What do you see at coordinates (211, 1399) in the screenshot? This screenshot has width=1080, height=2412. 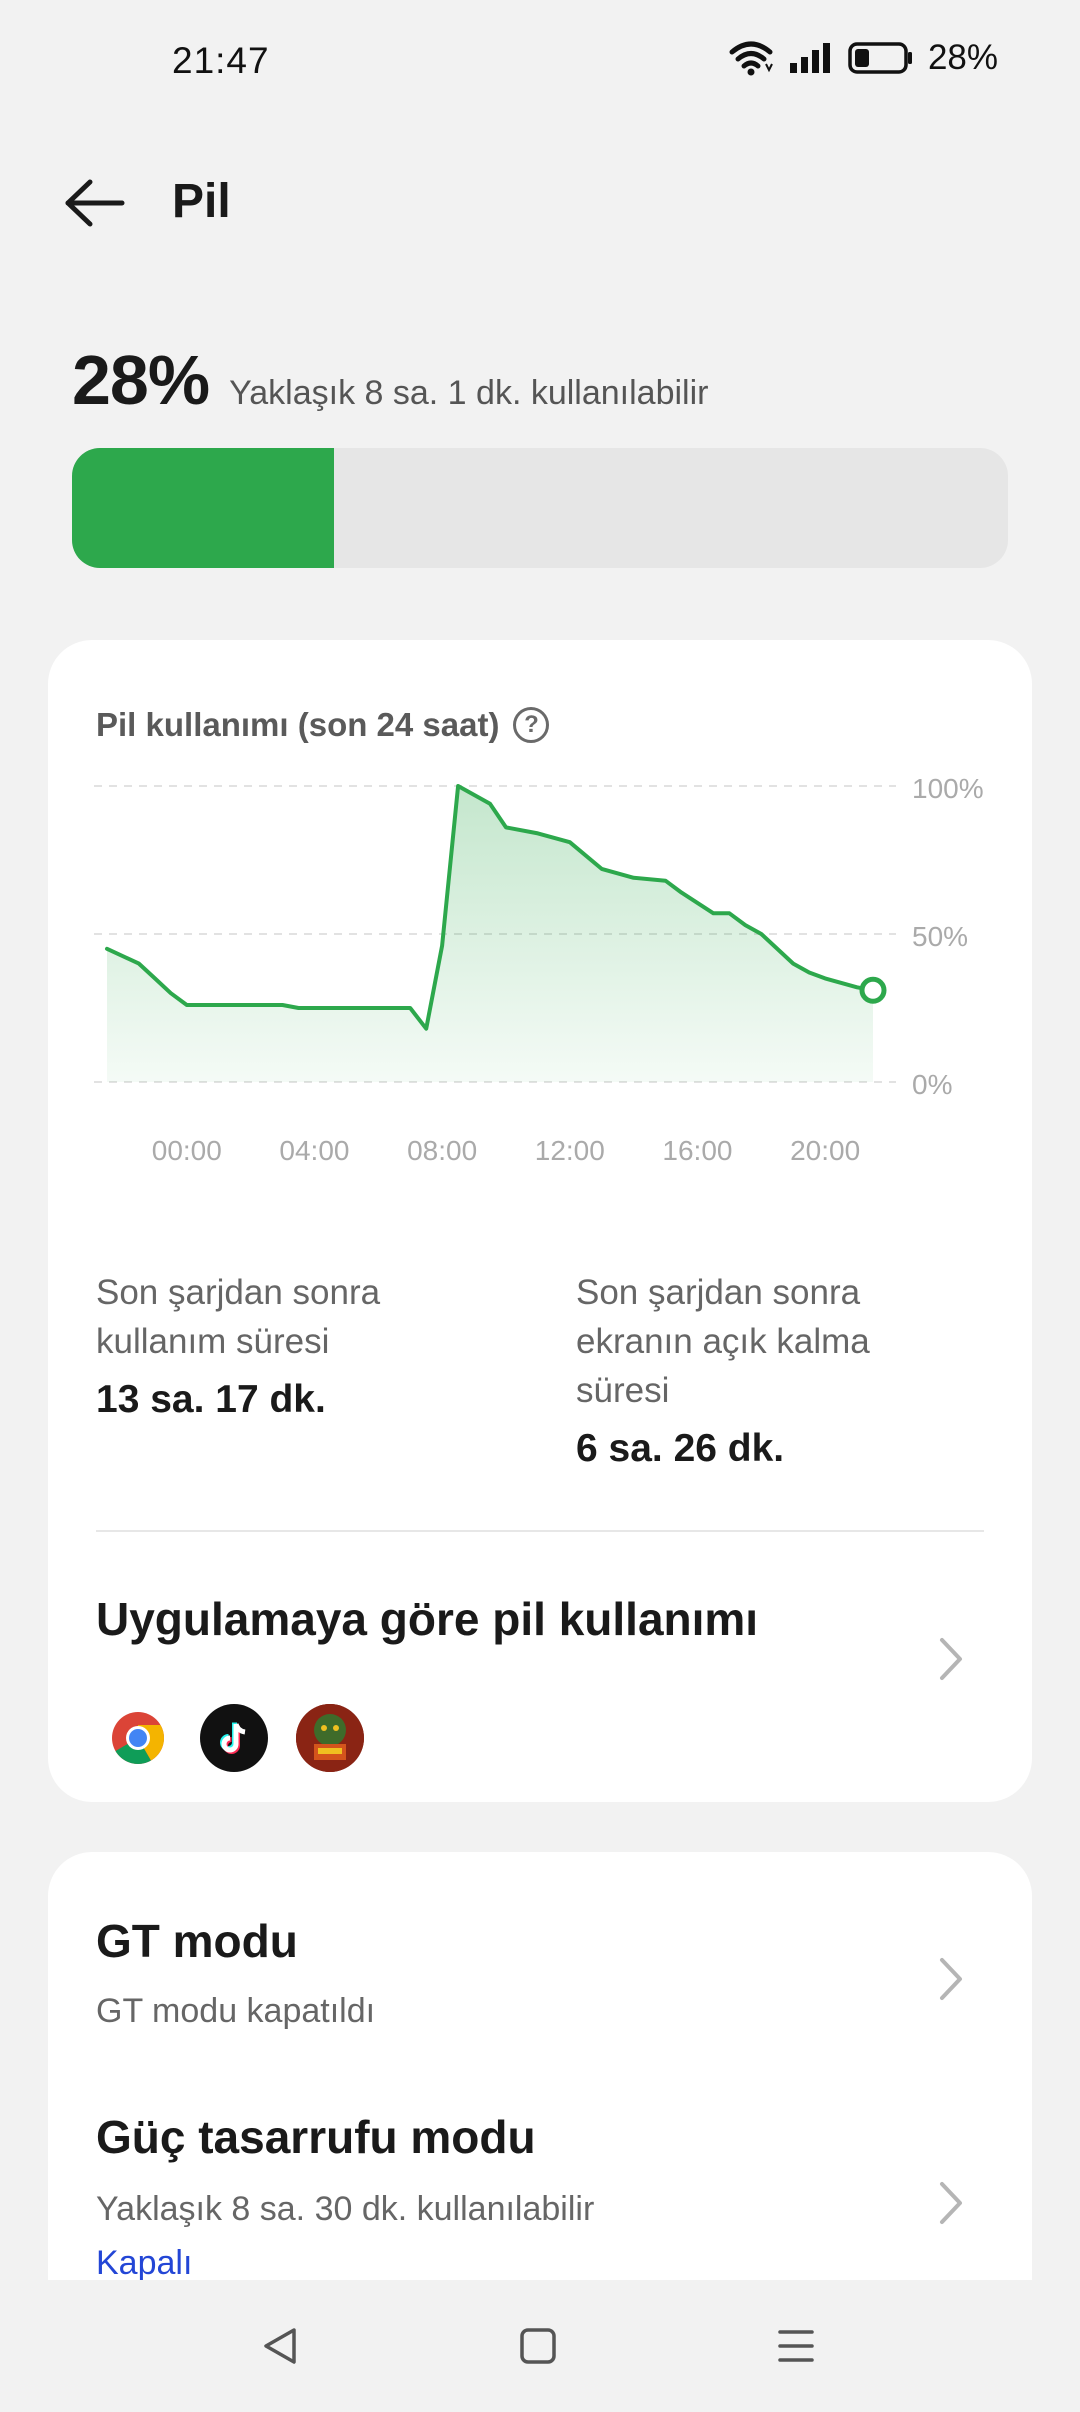 I see `usage-time-value: 13 sa. 17 dk.` at bounding box center [211, 1399].